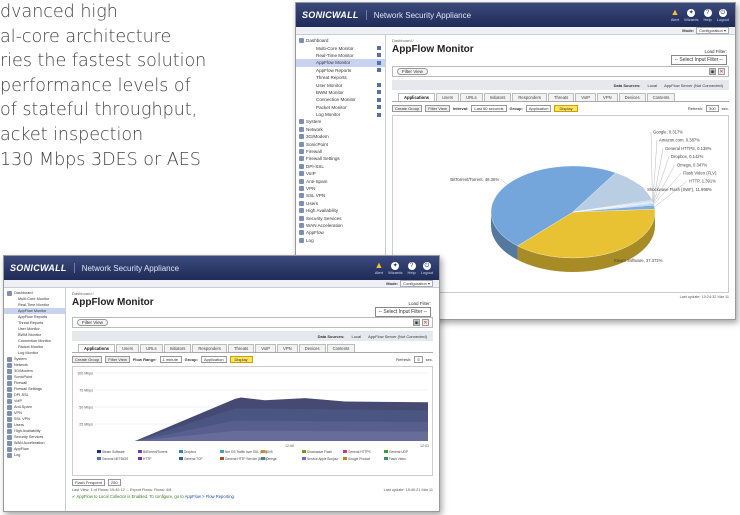 The image size is (740, 515). What do you see at coordinates (340, 84) in the screenshot?
I see `sidebar-subitem: User Monitor` at bounding box center [340, 84].